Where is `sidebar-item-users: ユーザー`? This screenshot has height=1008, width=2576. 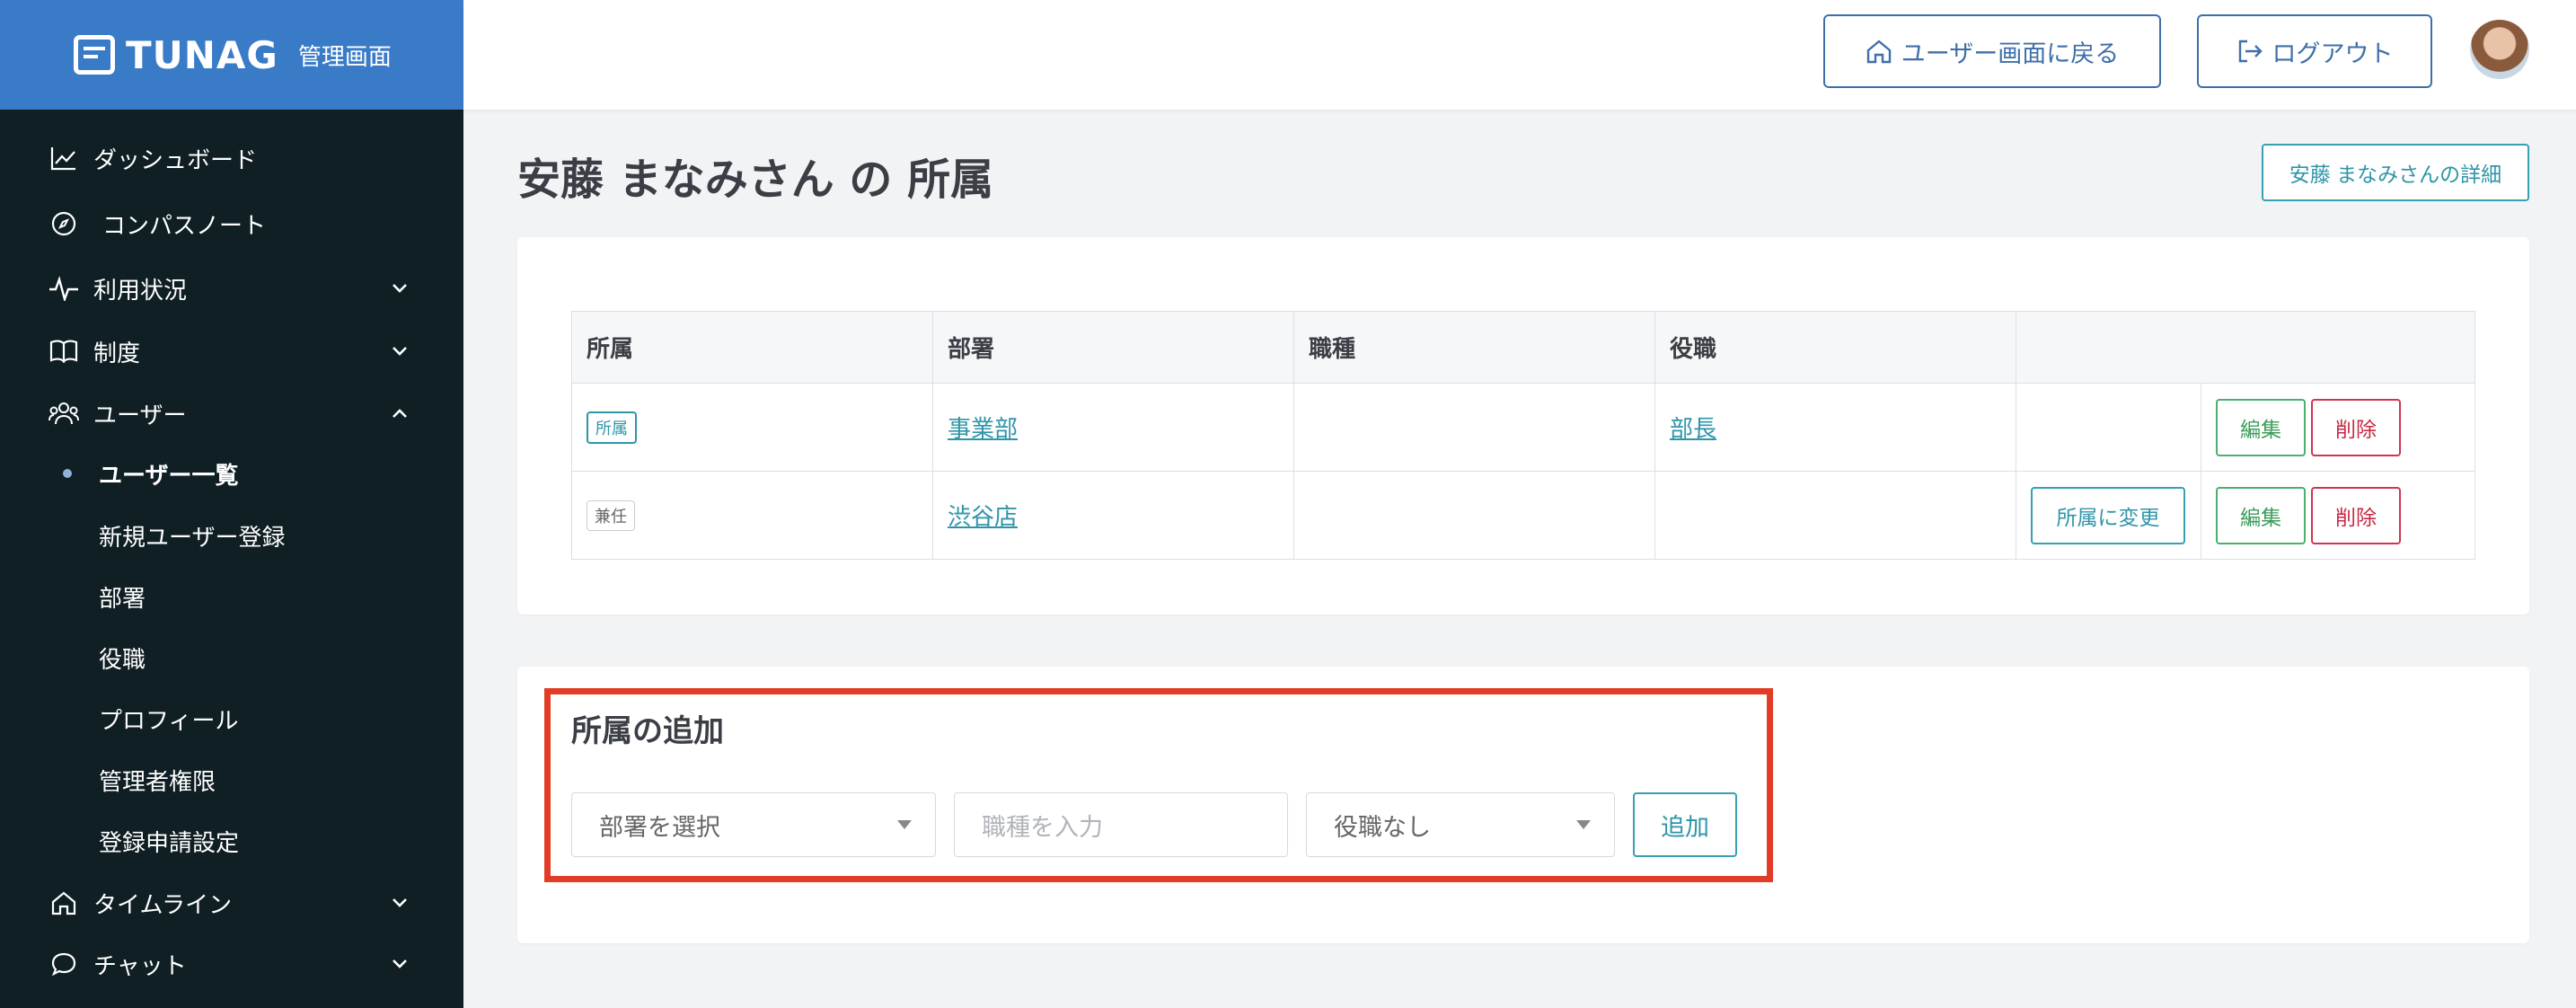
sidebar-item-users: ユーザー is located at coordinates (231, 413).